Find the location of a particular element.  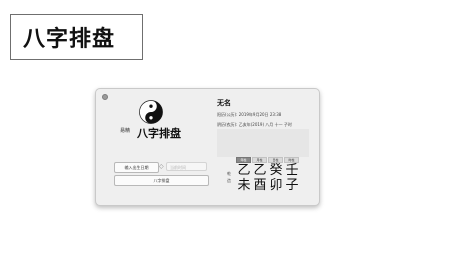

blurred-content is located at coordinates (263, 143).